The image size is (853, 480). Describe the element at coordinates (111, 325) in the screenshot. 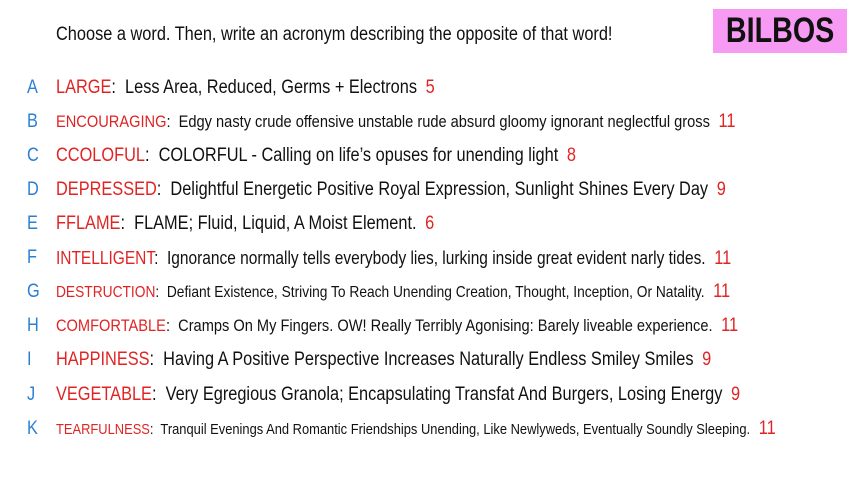

I see `row-word: COMFORTABLE` at that location.